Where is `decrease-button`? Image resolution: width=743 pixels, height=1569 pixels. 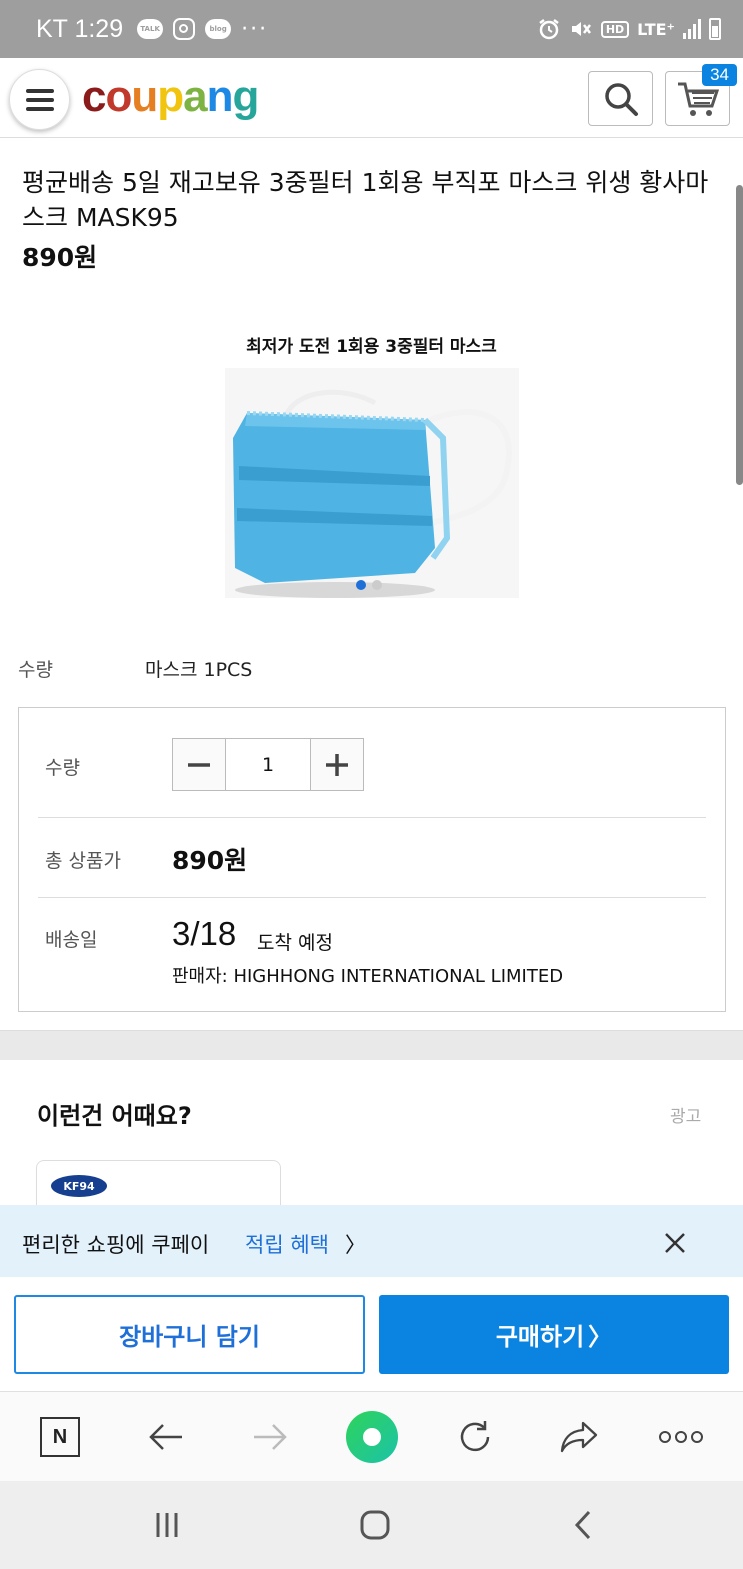
decrease-button is located at coordinates (199, 764).